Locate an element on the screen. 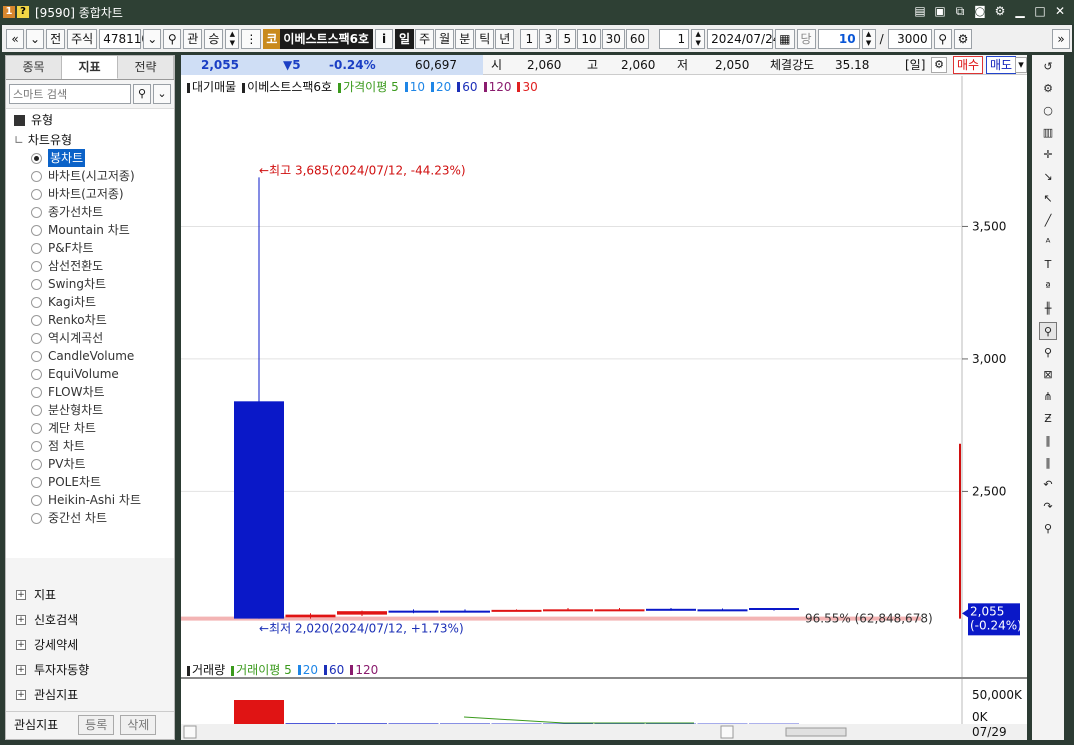  chart-type-option: 바차트(시고저종) is located at coordinates (90, 176).